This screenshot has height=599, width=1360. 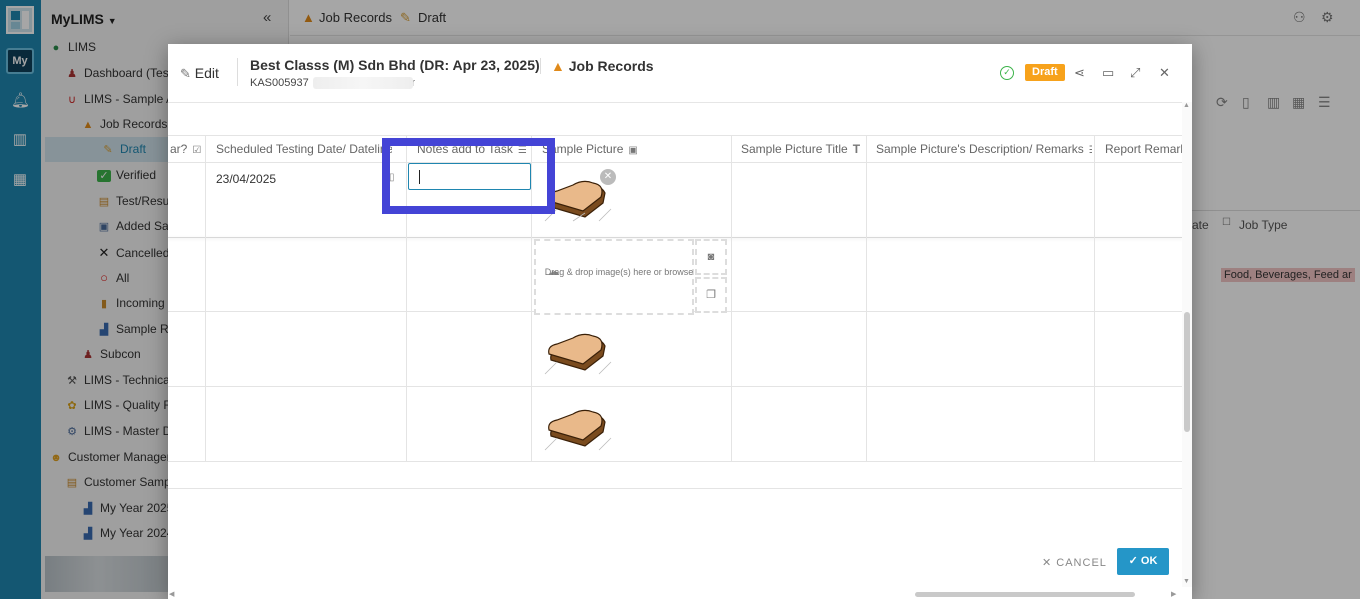 I want to click on ok-button: ✓ OK, so click(x=1143, y=561).